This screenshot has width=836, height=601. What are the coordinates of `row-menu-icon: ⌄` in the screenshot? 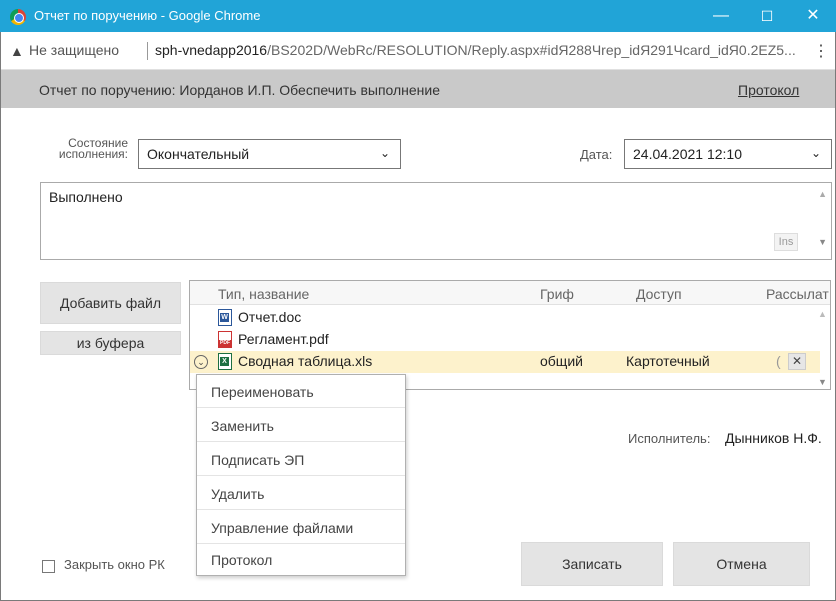 It's located at (201, 362).